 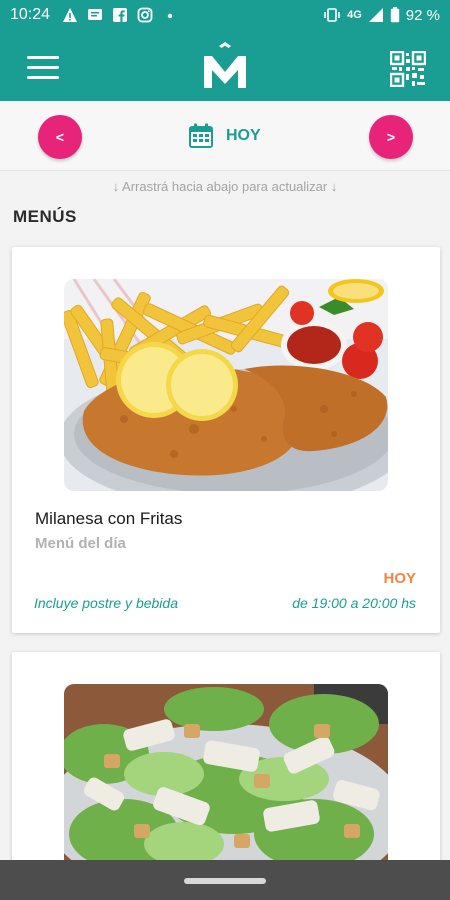 What do you see at coordinates (375, 15) in the screenshot?
I see `signal-icon` at bounding box center [375, 15].